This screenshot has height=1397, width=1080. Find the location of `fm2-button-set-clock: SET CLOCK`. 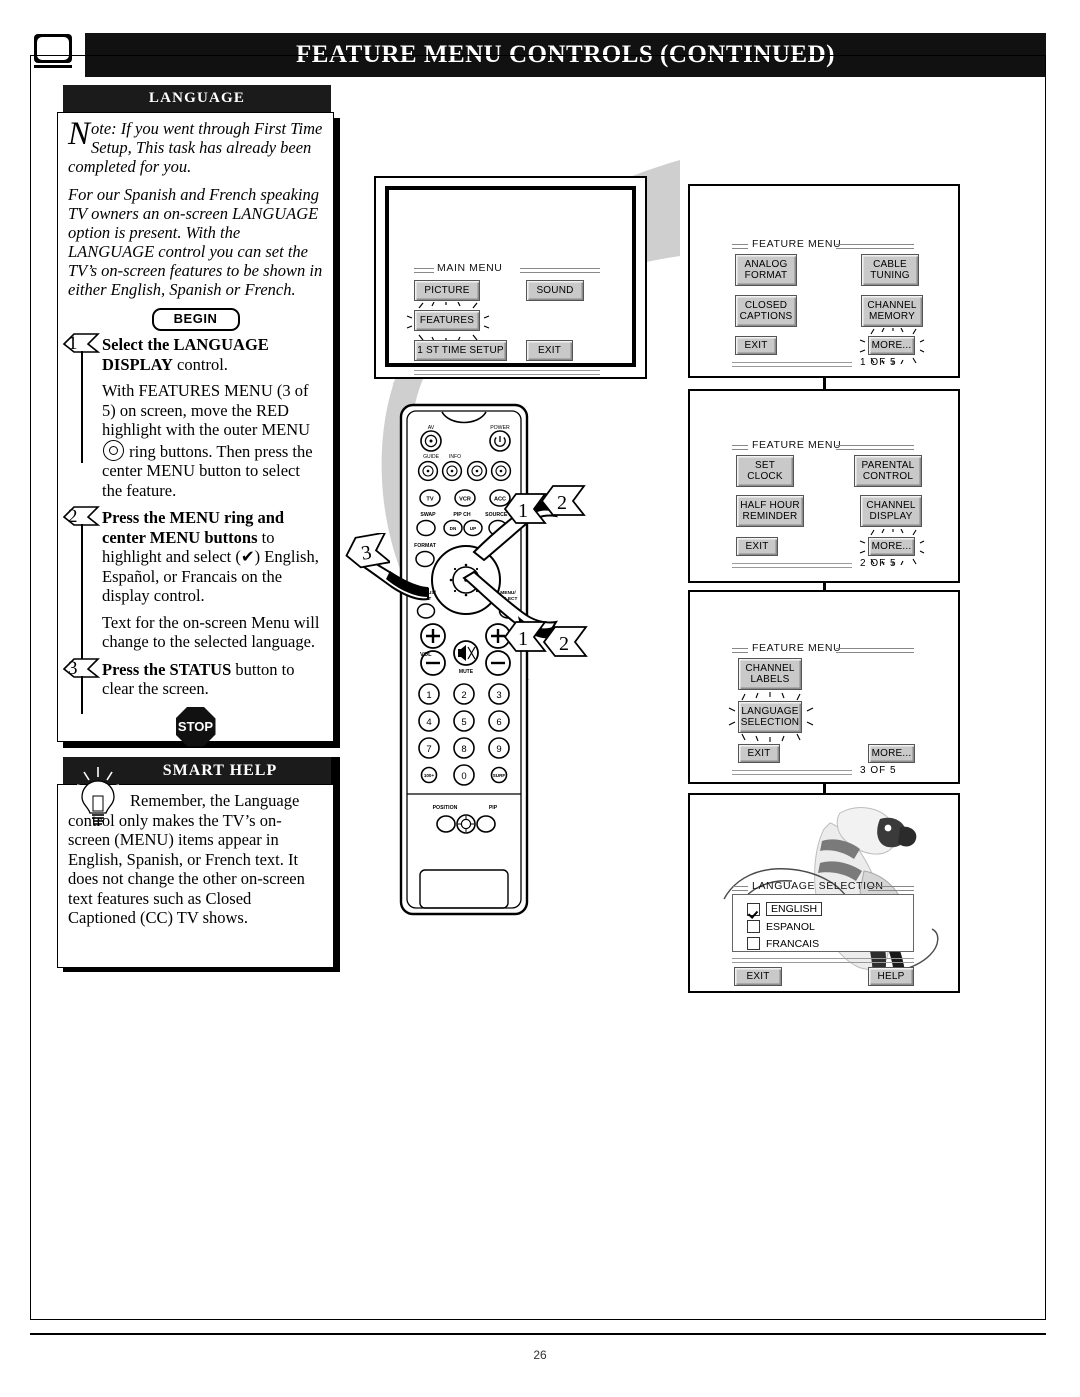

fm2-button-set-clock: SET CLOCK is located at coordinates (765, 471).